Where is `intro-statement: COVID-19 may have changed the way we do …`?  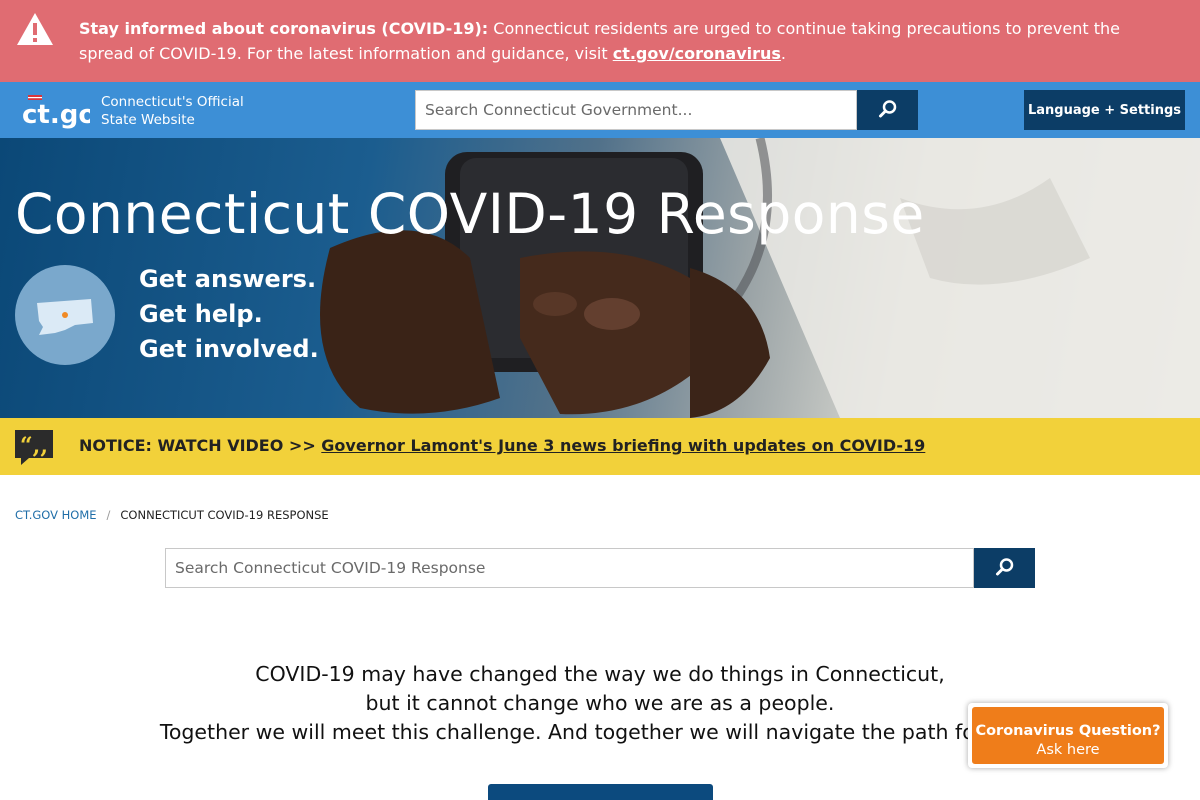
intro-statement: COVID-19 may have changed the way we do … is located at coordinates (600, 703).